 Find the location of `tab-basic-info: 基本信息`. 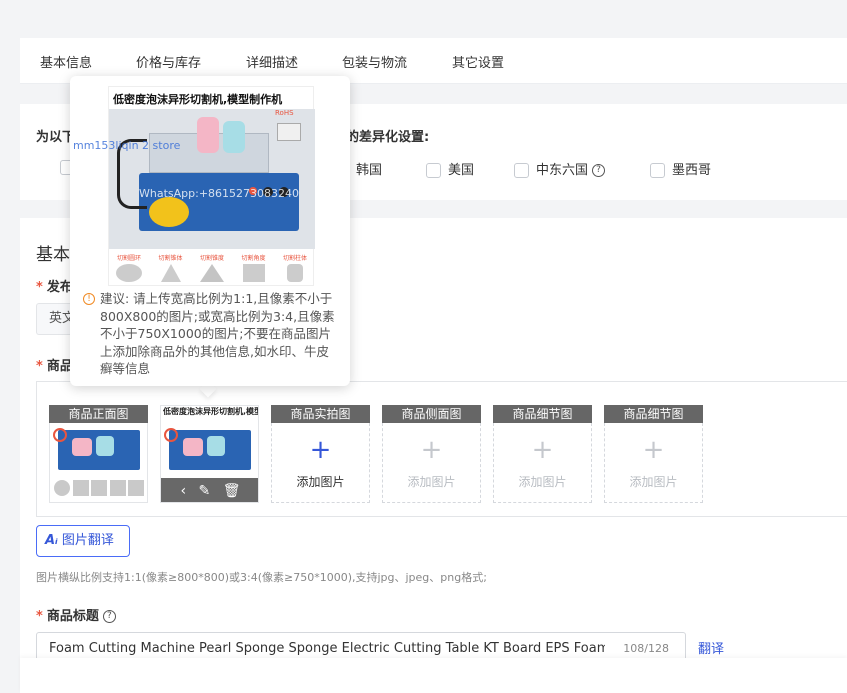

tab-basic-info: 基本信息 is located at coordinates (66, 61).